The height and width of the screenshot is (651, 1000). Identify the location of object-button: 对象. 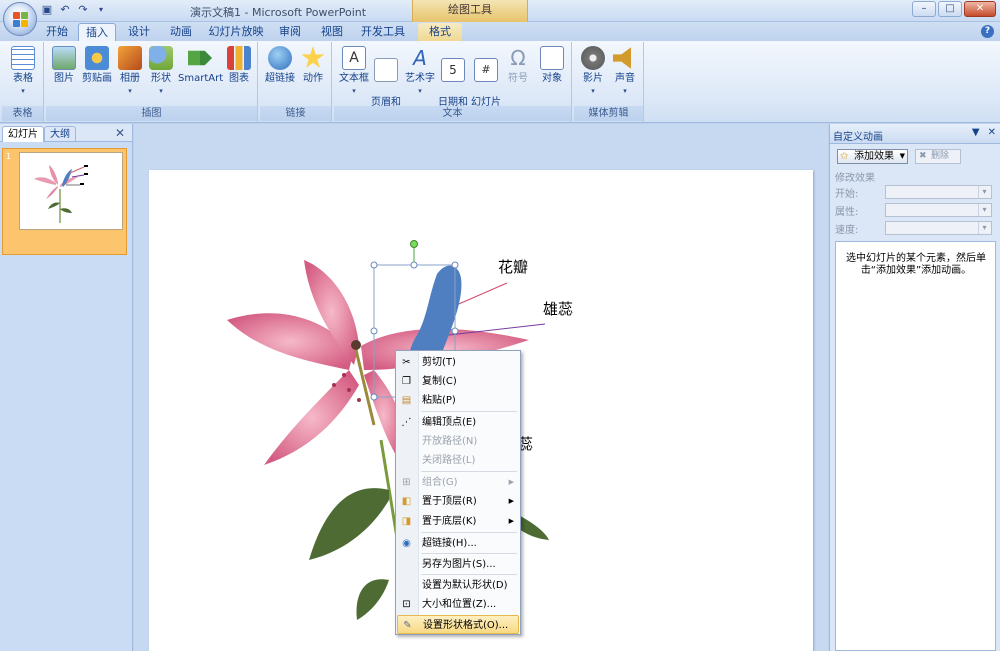
(552, 65).